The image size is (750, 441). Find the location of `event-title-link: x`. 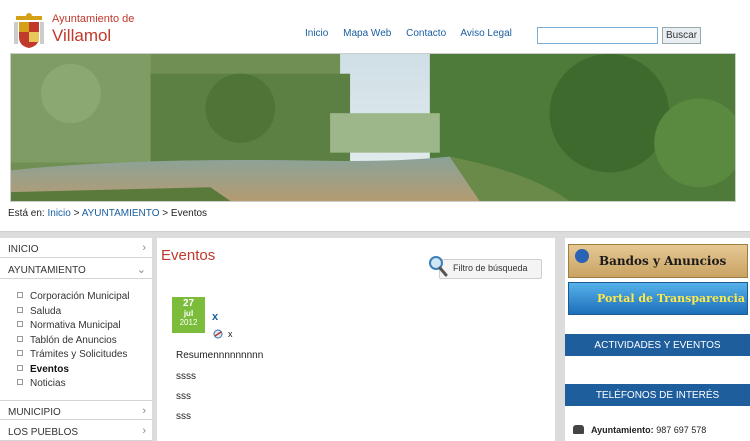

event-title-link: x is located at coordinates (215, 317).